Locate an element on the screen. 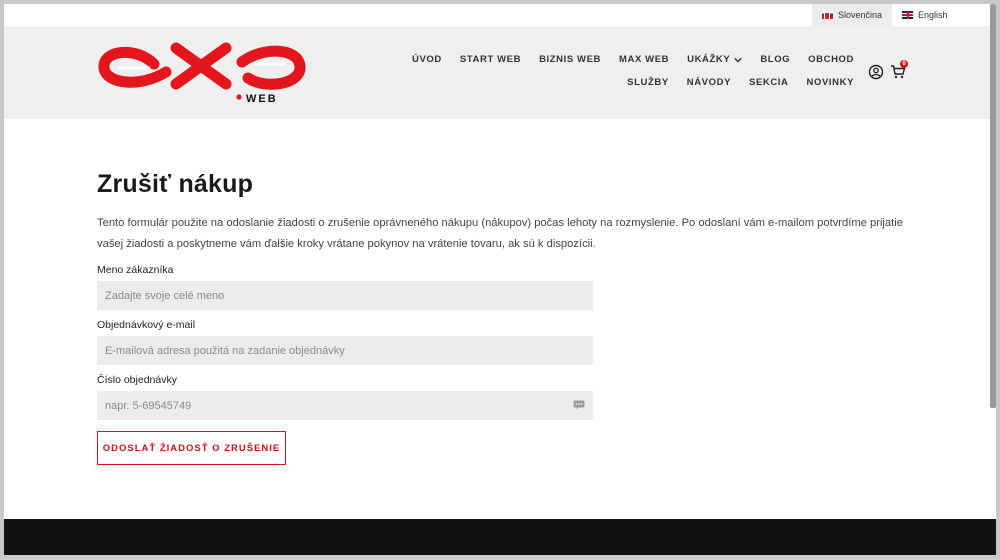  nav-novinky: NOVINKY is located at coordinates (830, 82).